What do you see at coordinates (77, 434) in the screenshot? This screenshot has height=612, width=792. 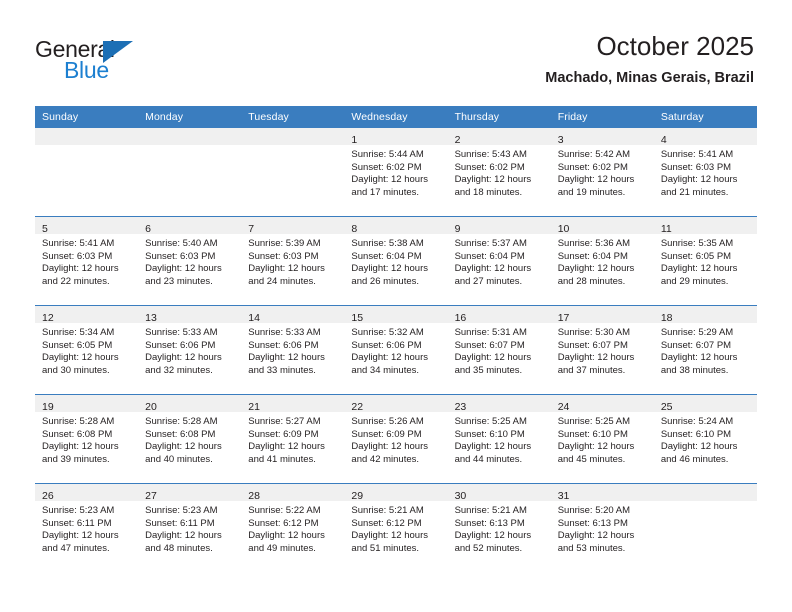 I see `day-detail-line: Sunset: 6:08 PM` at bounding box center [77, 434].